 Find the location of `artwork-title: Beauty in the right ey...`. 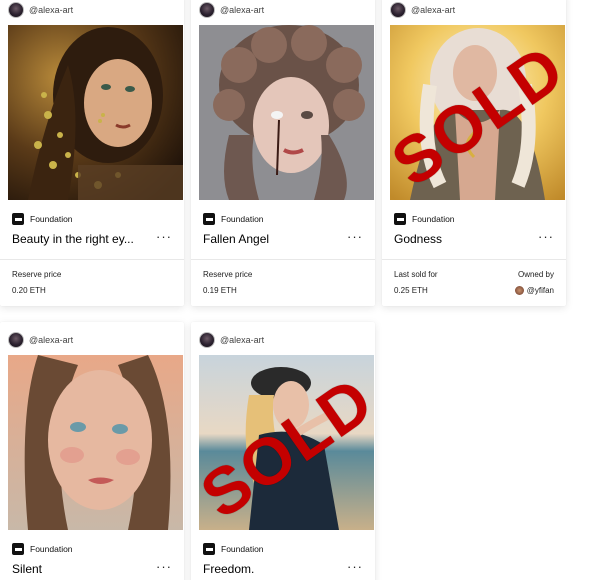

artwork-title: Beauty in the right ey... is located at coordinates (73, 239).